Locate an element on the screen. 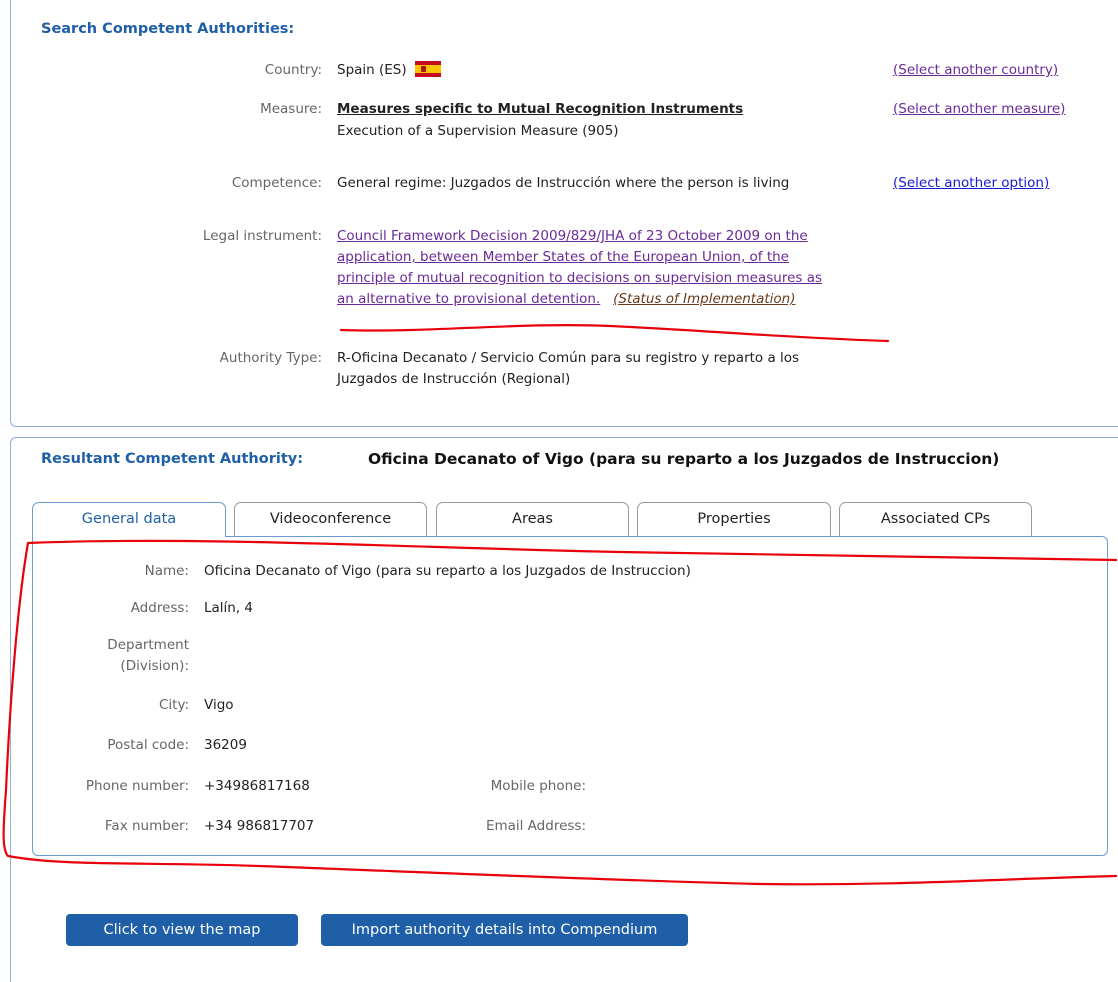 This screenshot has height=982, width=1118. measure-label: Measure: is located at coordinates (291, 109).